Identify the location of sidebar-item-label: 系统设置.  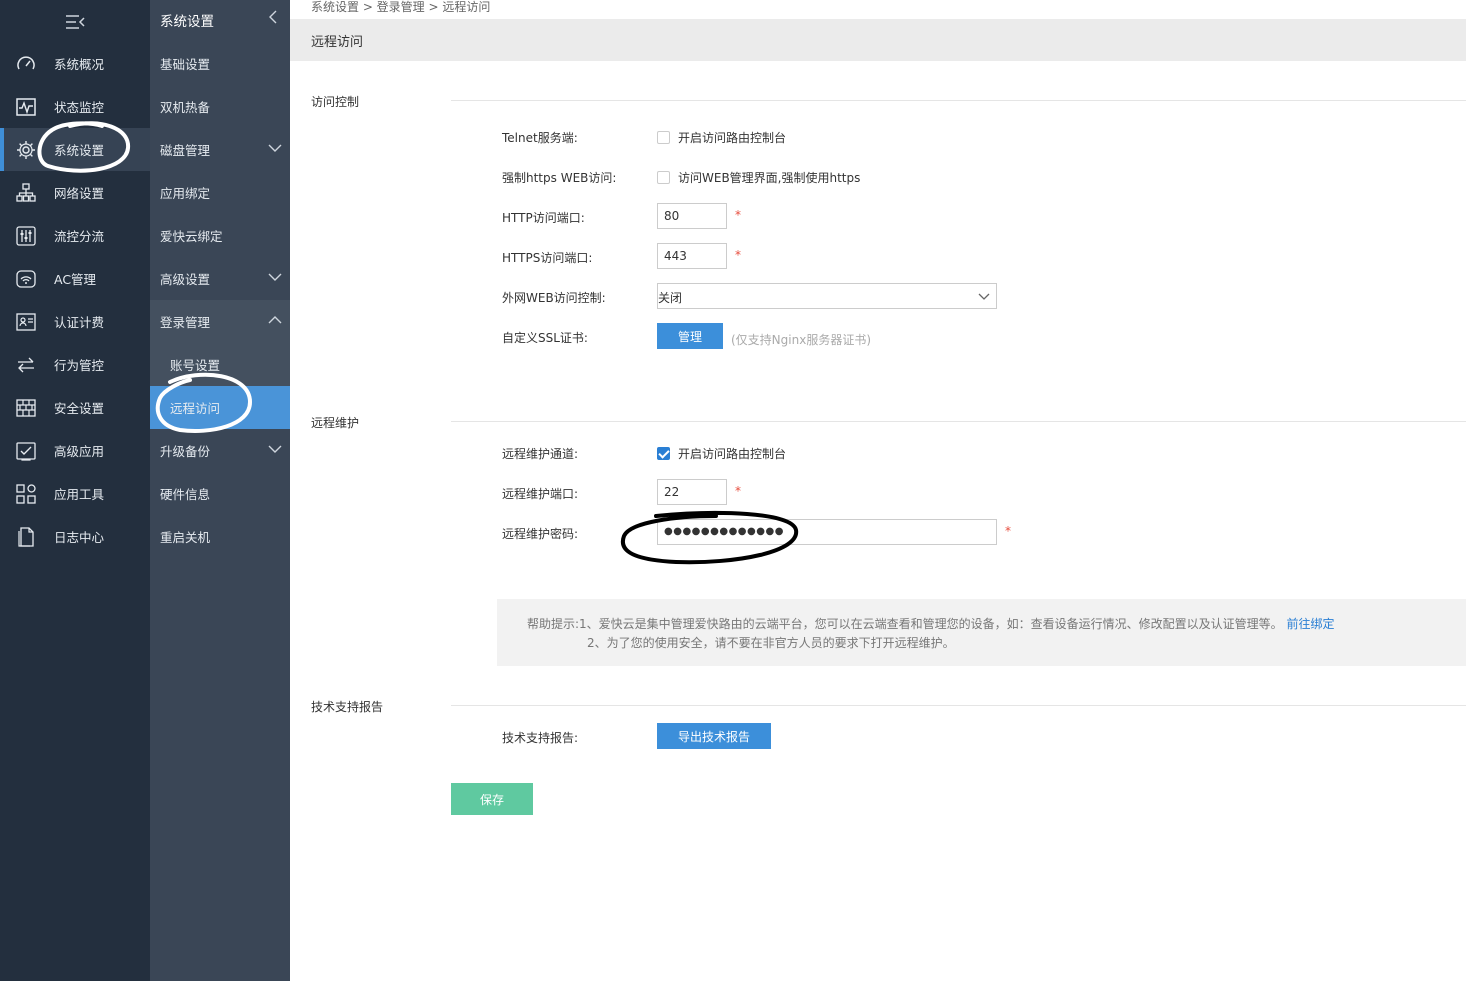
(79, 150).